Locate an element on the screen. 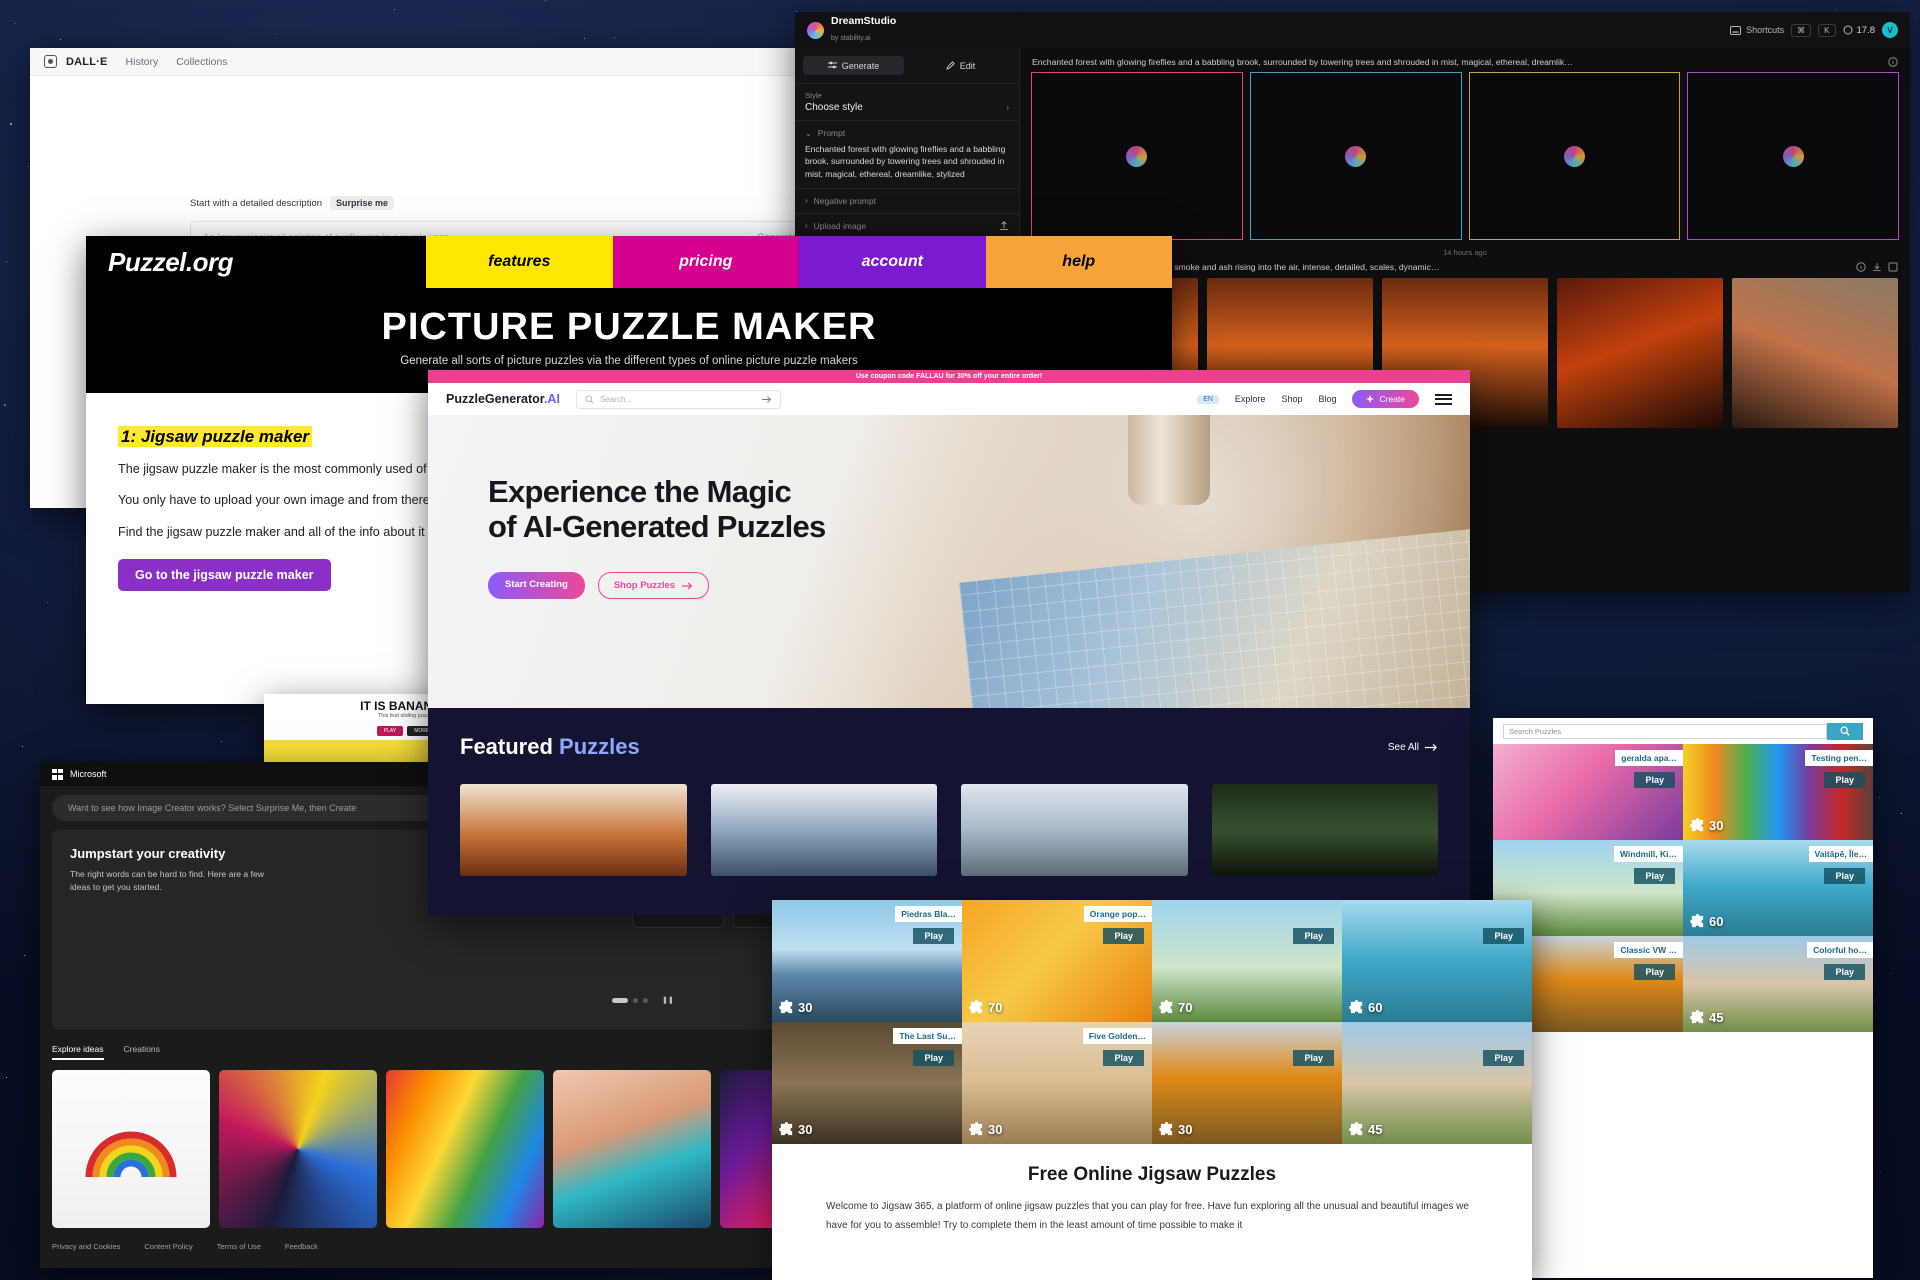 The image size is (1920, 1280). carousel-dots: ❚❚ is located at coordinates (643, 1000).